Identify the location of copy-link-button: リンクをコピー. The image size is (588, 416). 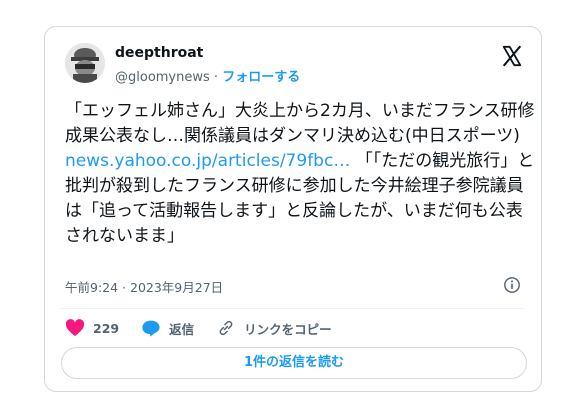
(274, 328).